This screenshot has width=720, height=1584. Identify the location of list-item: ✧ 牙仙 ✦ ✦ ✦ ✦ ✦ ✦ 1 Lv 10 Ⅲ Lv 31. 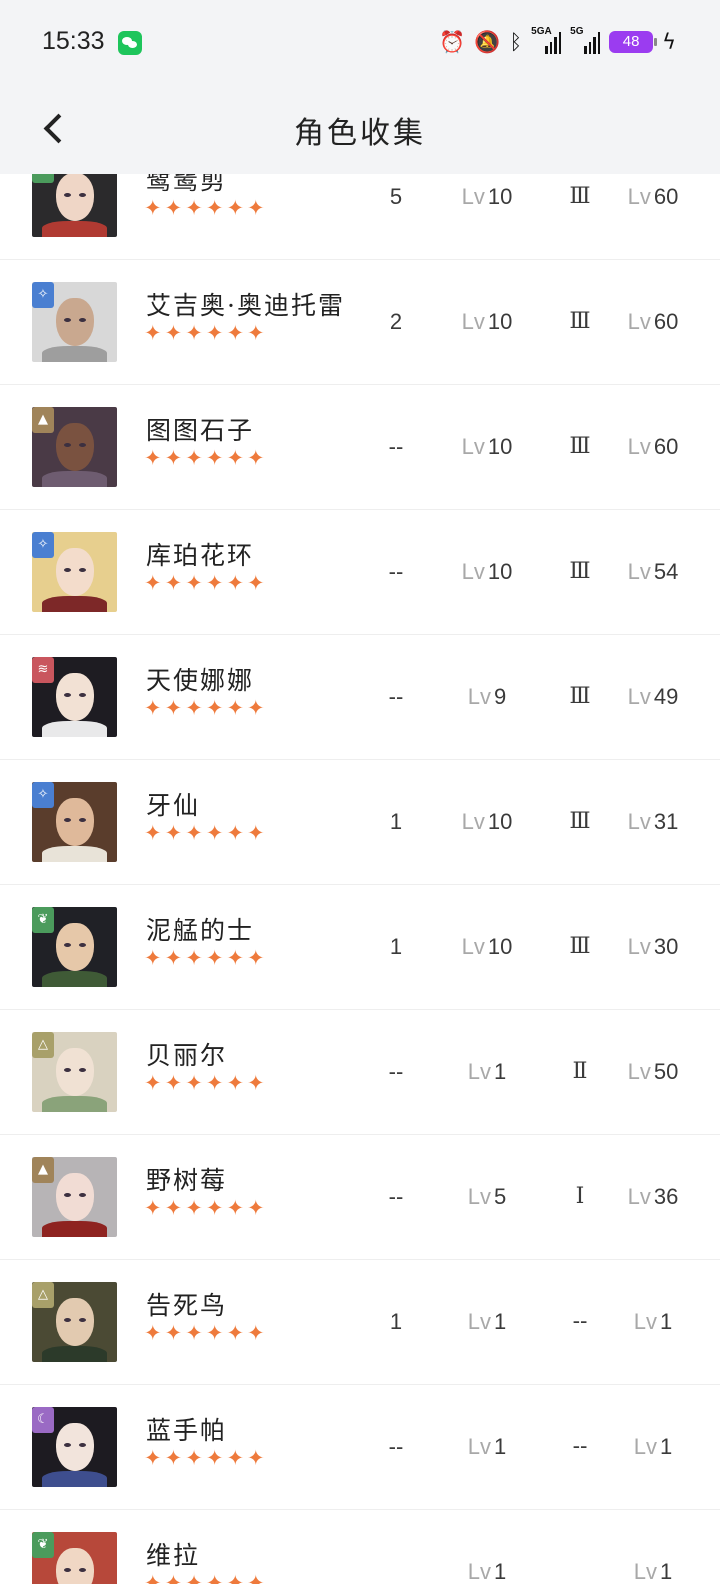
(360, 822).